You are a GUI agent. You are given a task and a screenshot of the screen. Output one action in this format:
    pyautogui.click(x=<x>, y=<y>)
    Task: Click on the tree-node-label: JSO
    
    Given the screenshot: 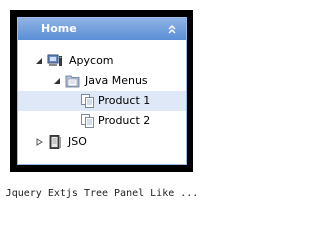 What is the action you would take?
    pyautogui.click(x=77, y=141)
    